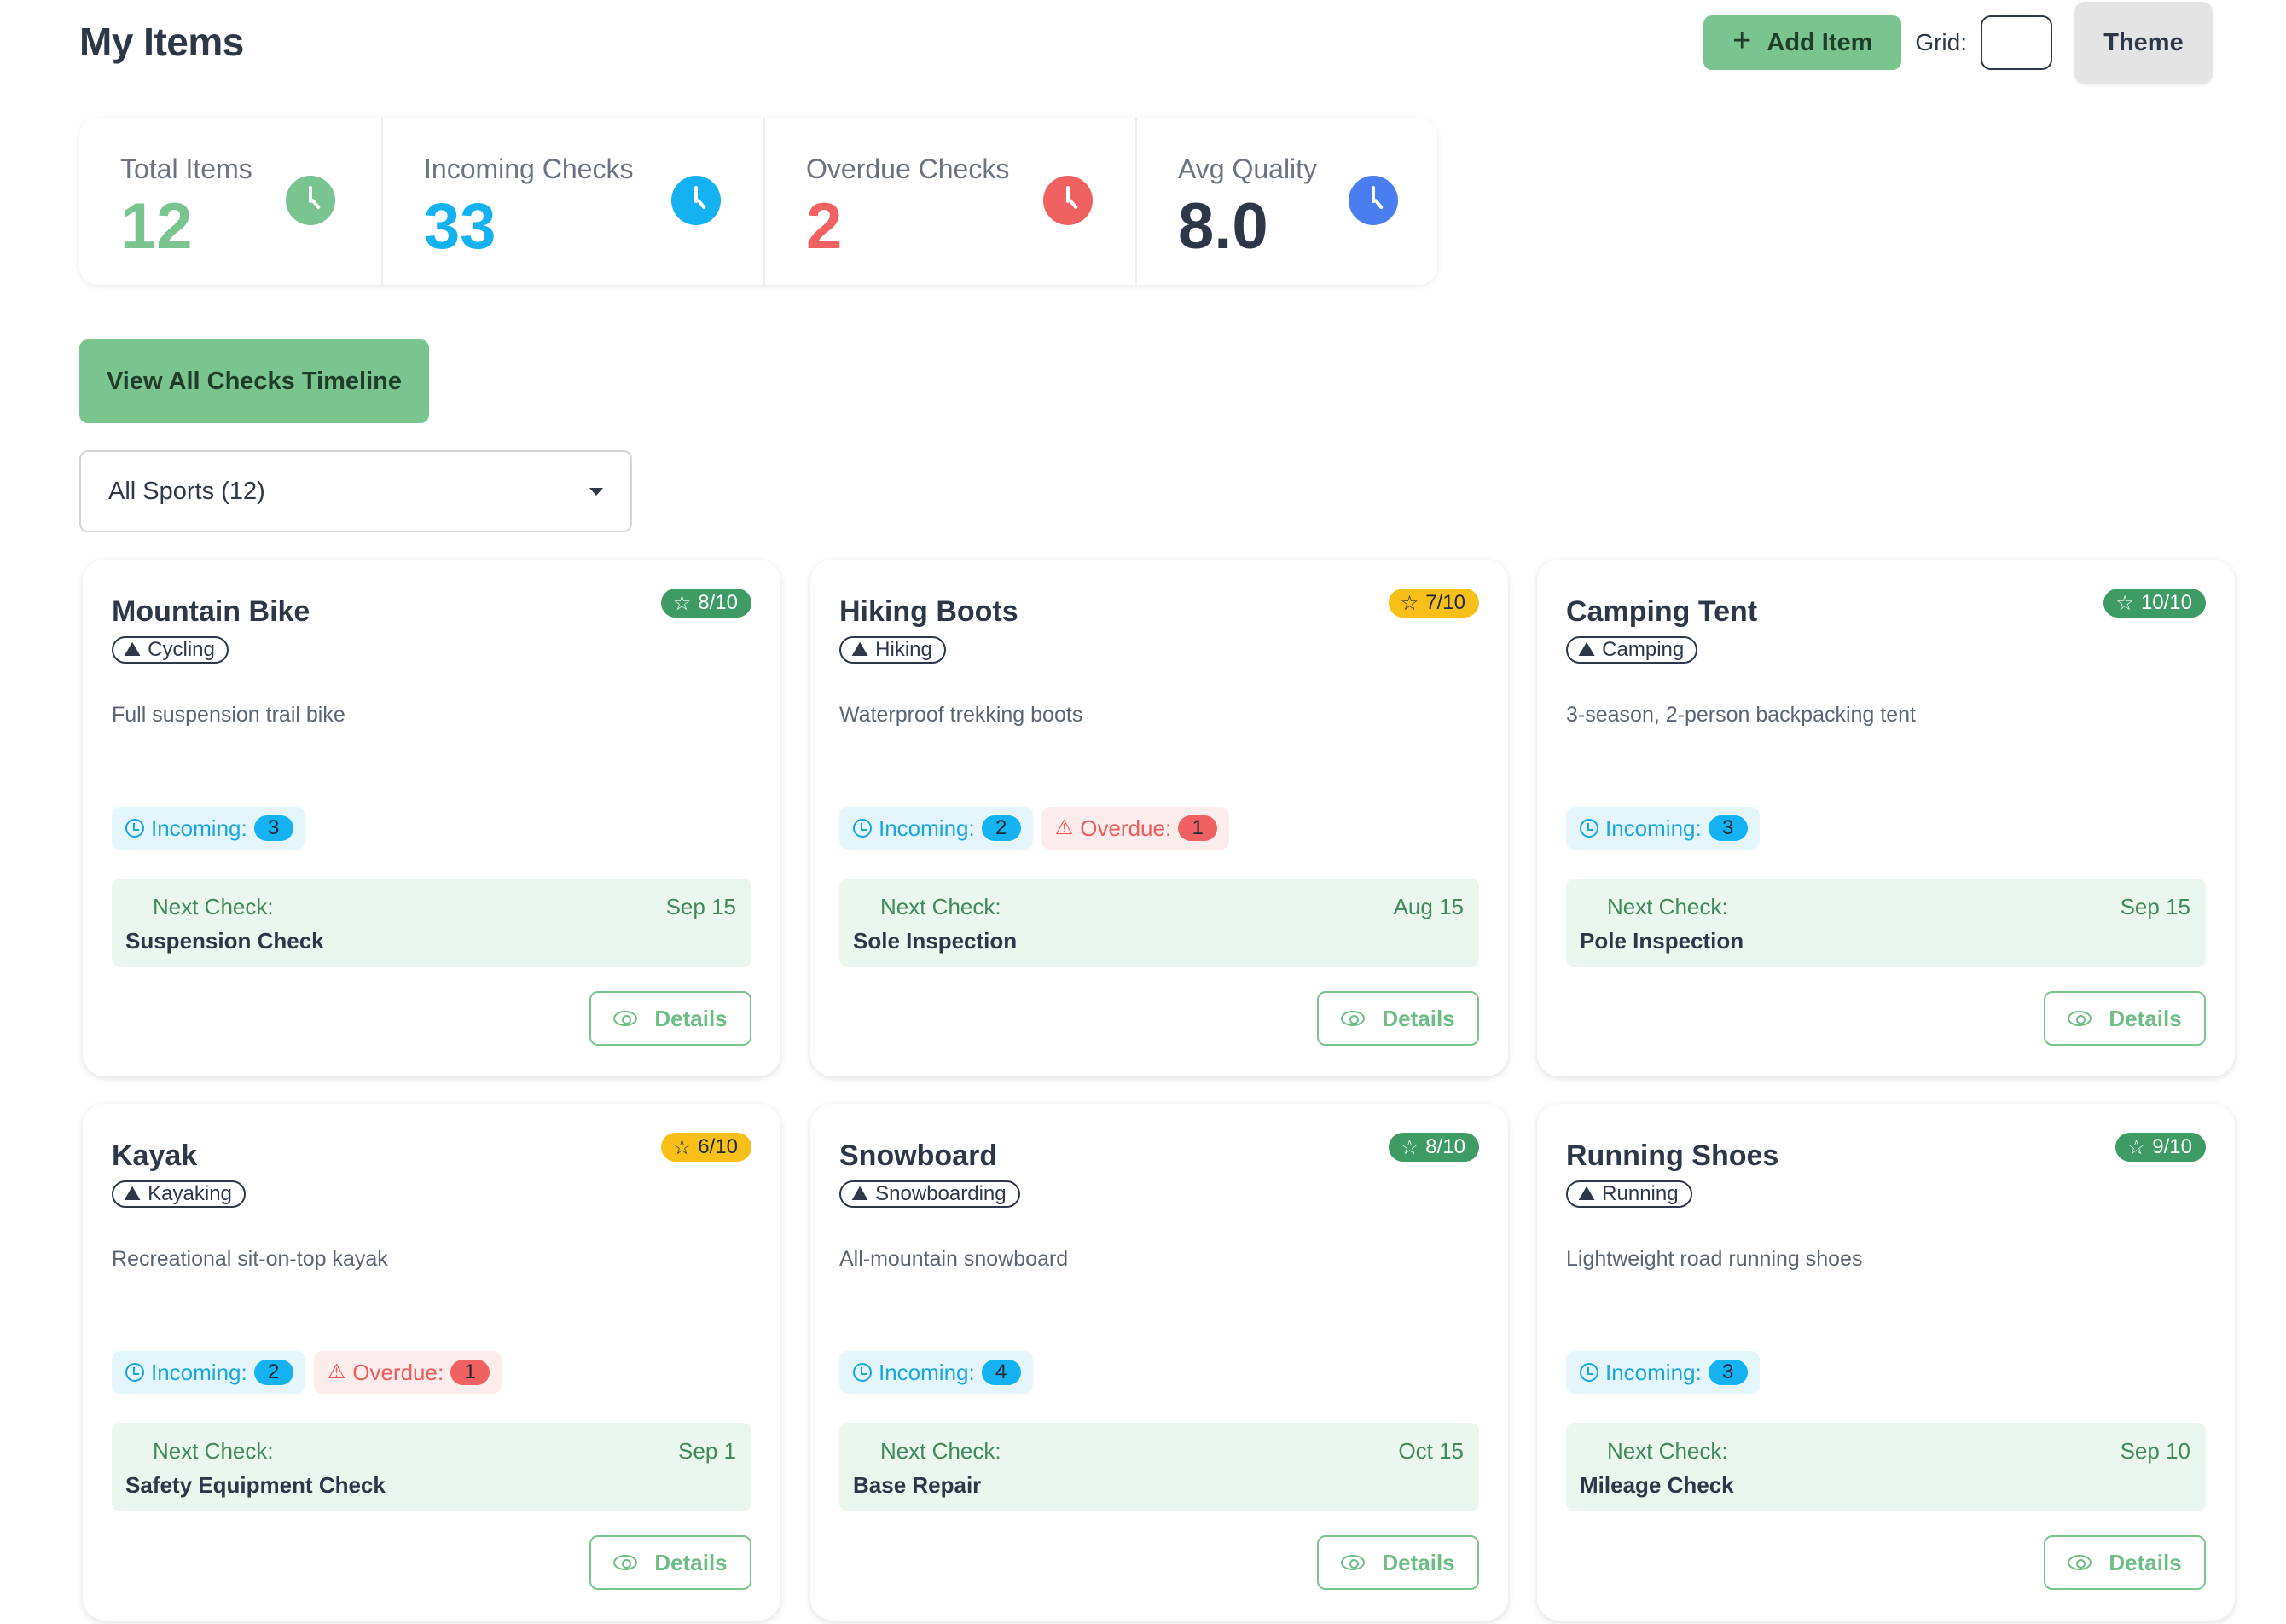 The height and width of the screenshot is (1624, 2286). I want to click on add-item-button: + Add Item, so click(1802, 42).